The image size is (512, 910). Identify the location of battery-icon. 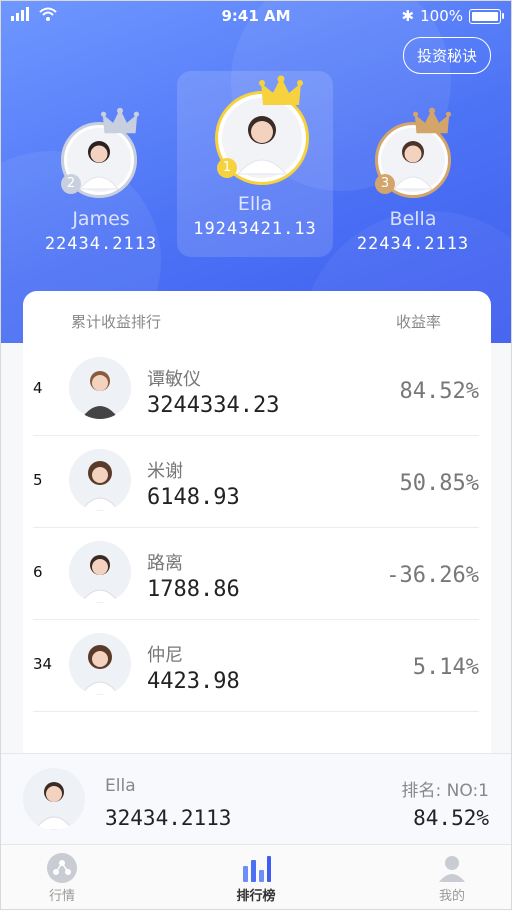
(486, 16).